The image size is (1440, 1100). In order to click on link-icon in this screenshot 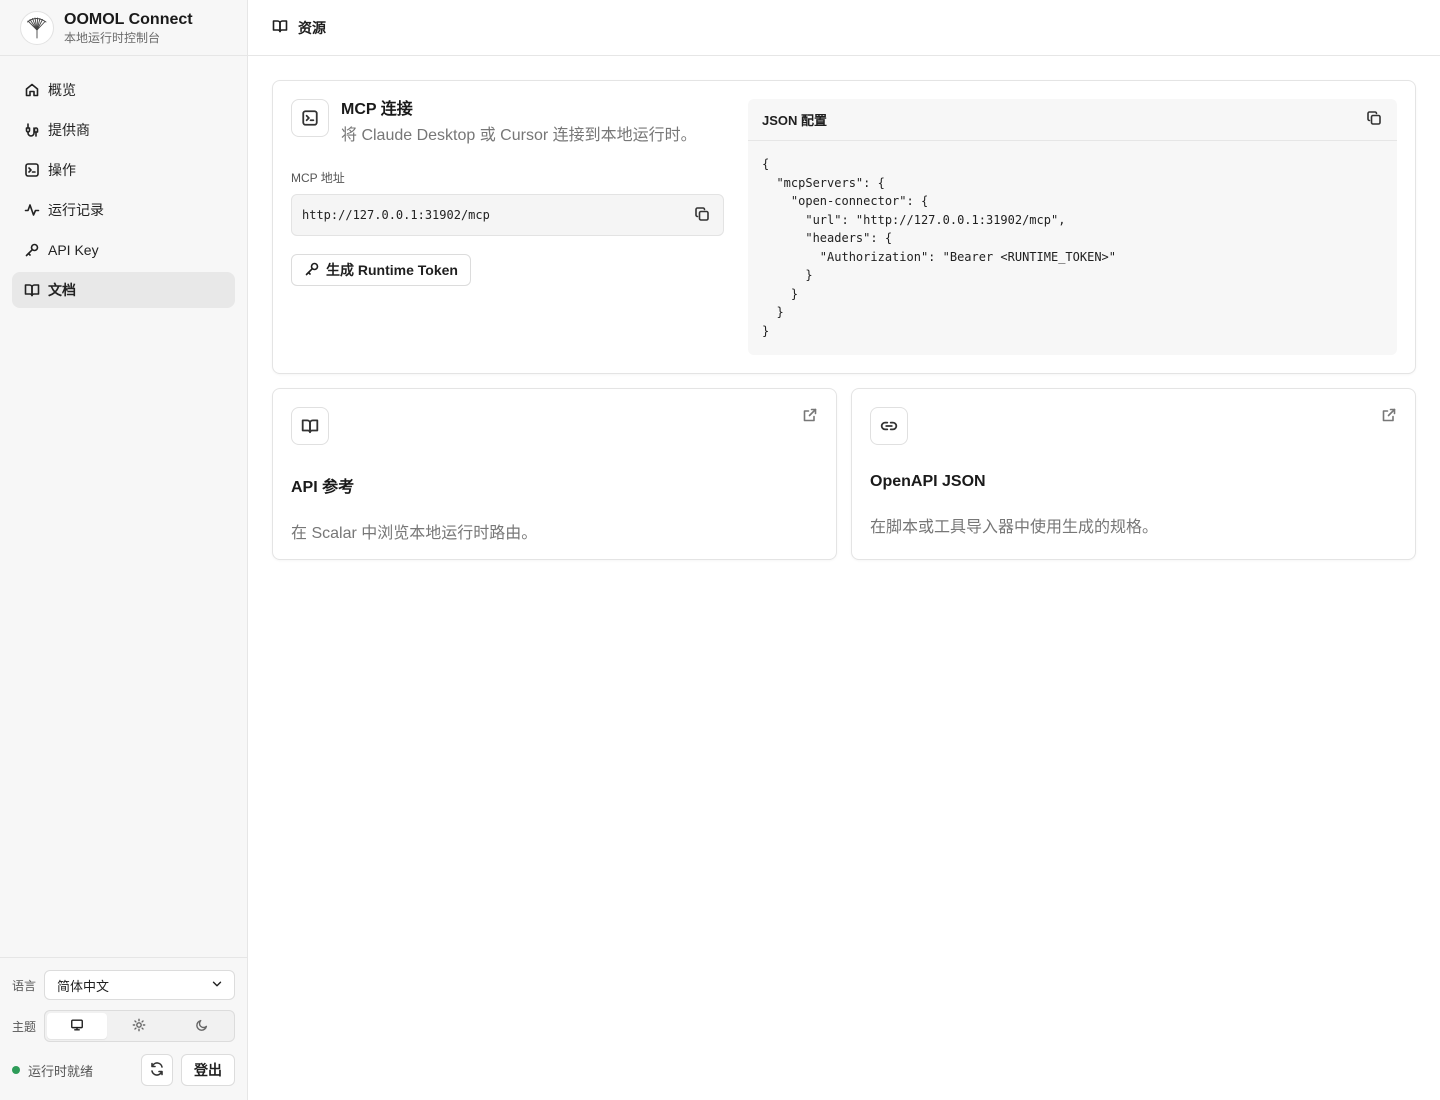, I will do `click(889, 426)`.